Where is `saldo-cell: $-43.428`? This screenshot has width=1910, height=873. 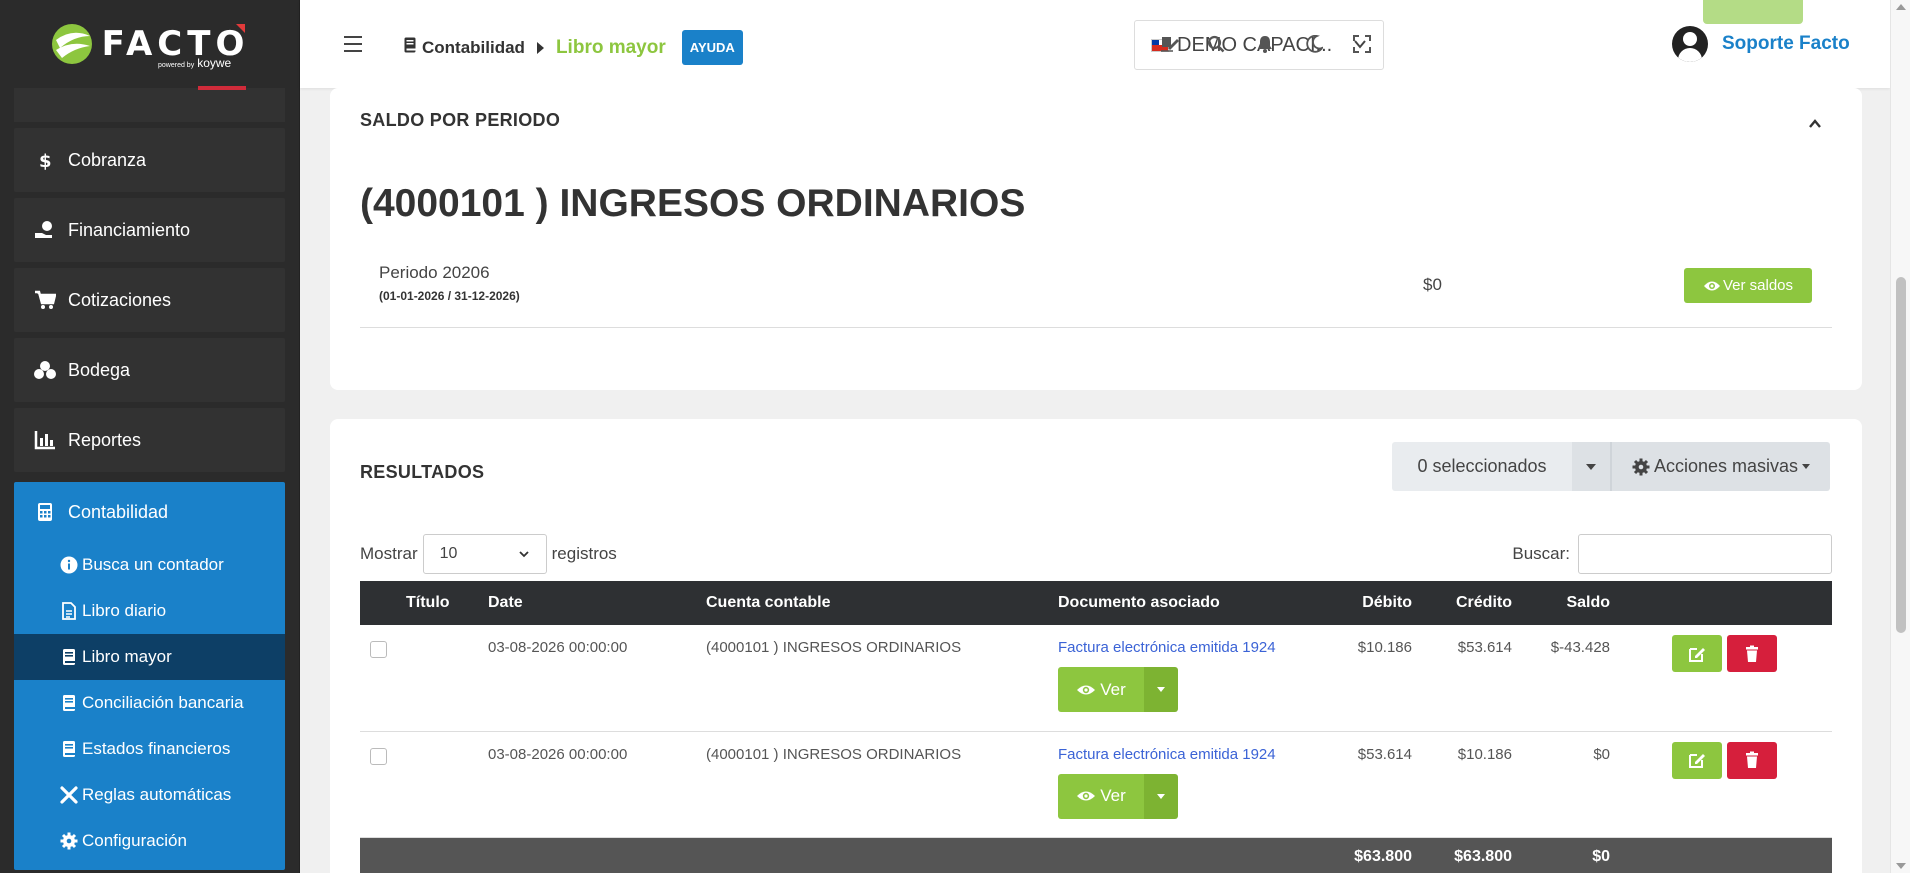
saldo-cell: $-43.428 is located at coordinates (1581, 678).